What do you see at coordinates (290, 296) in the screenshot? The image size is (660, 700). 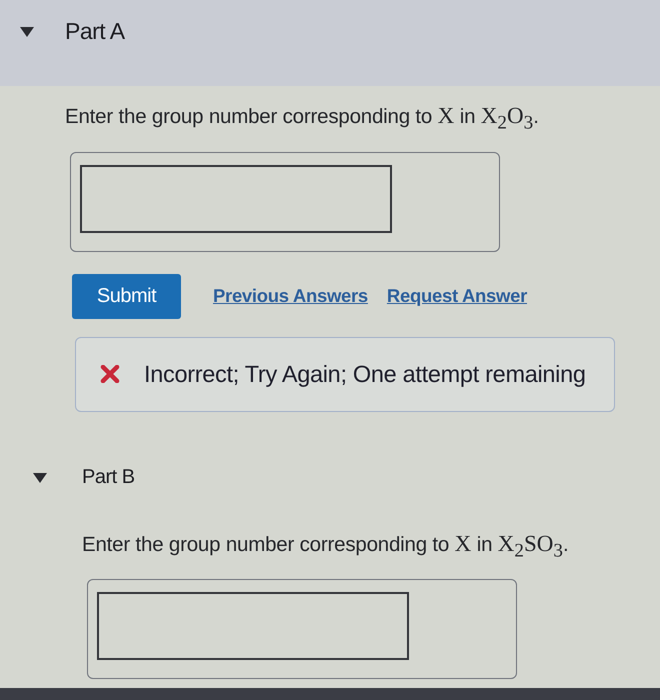 I see `answer-link: Previous Answers` at bounding box center [290, 296].